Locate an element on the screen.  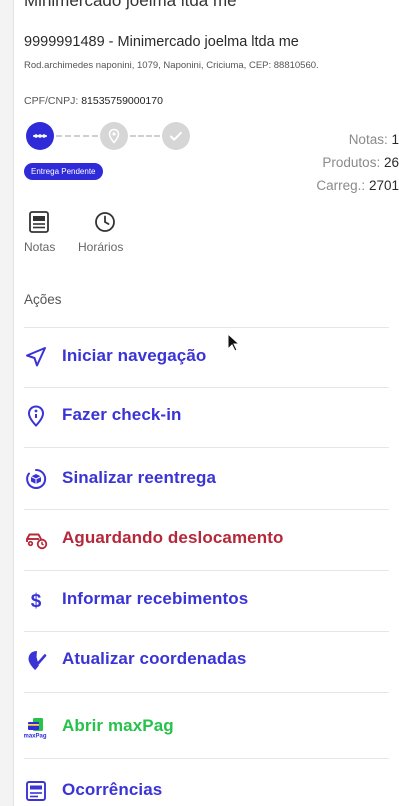
box-cycle-icon is located at coordinates (36, 478).